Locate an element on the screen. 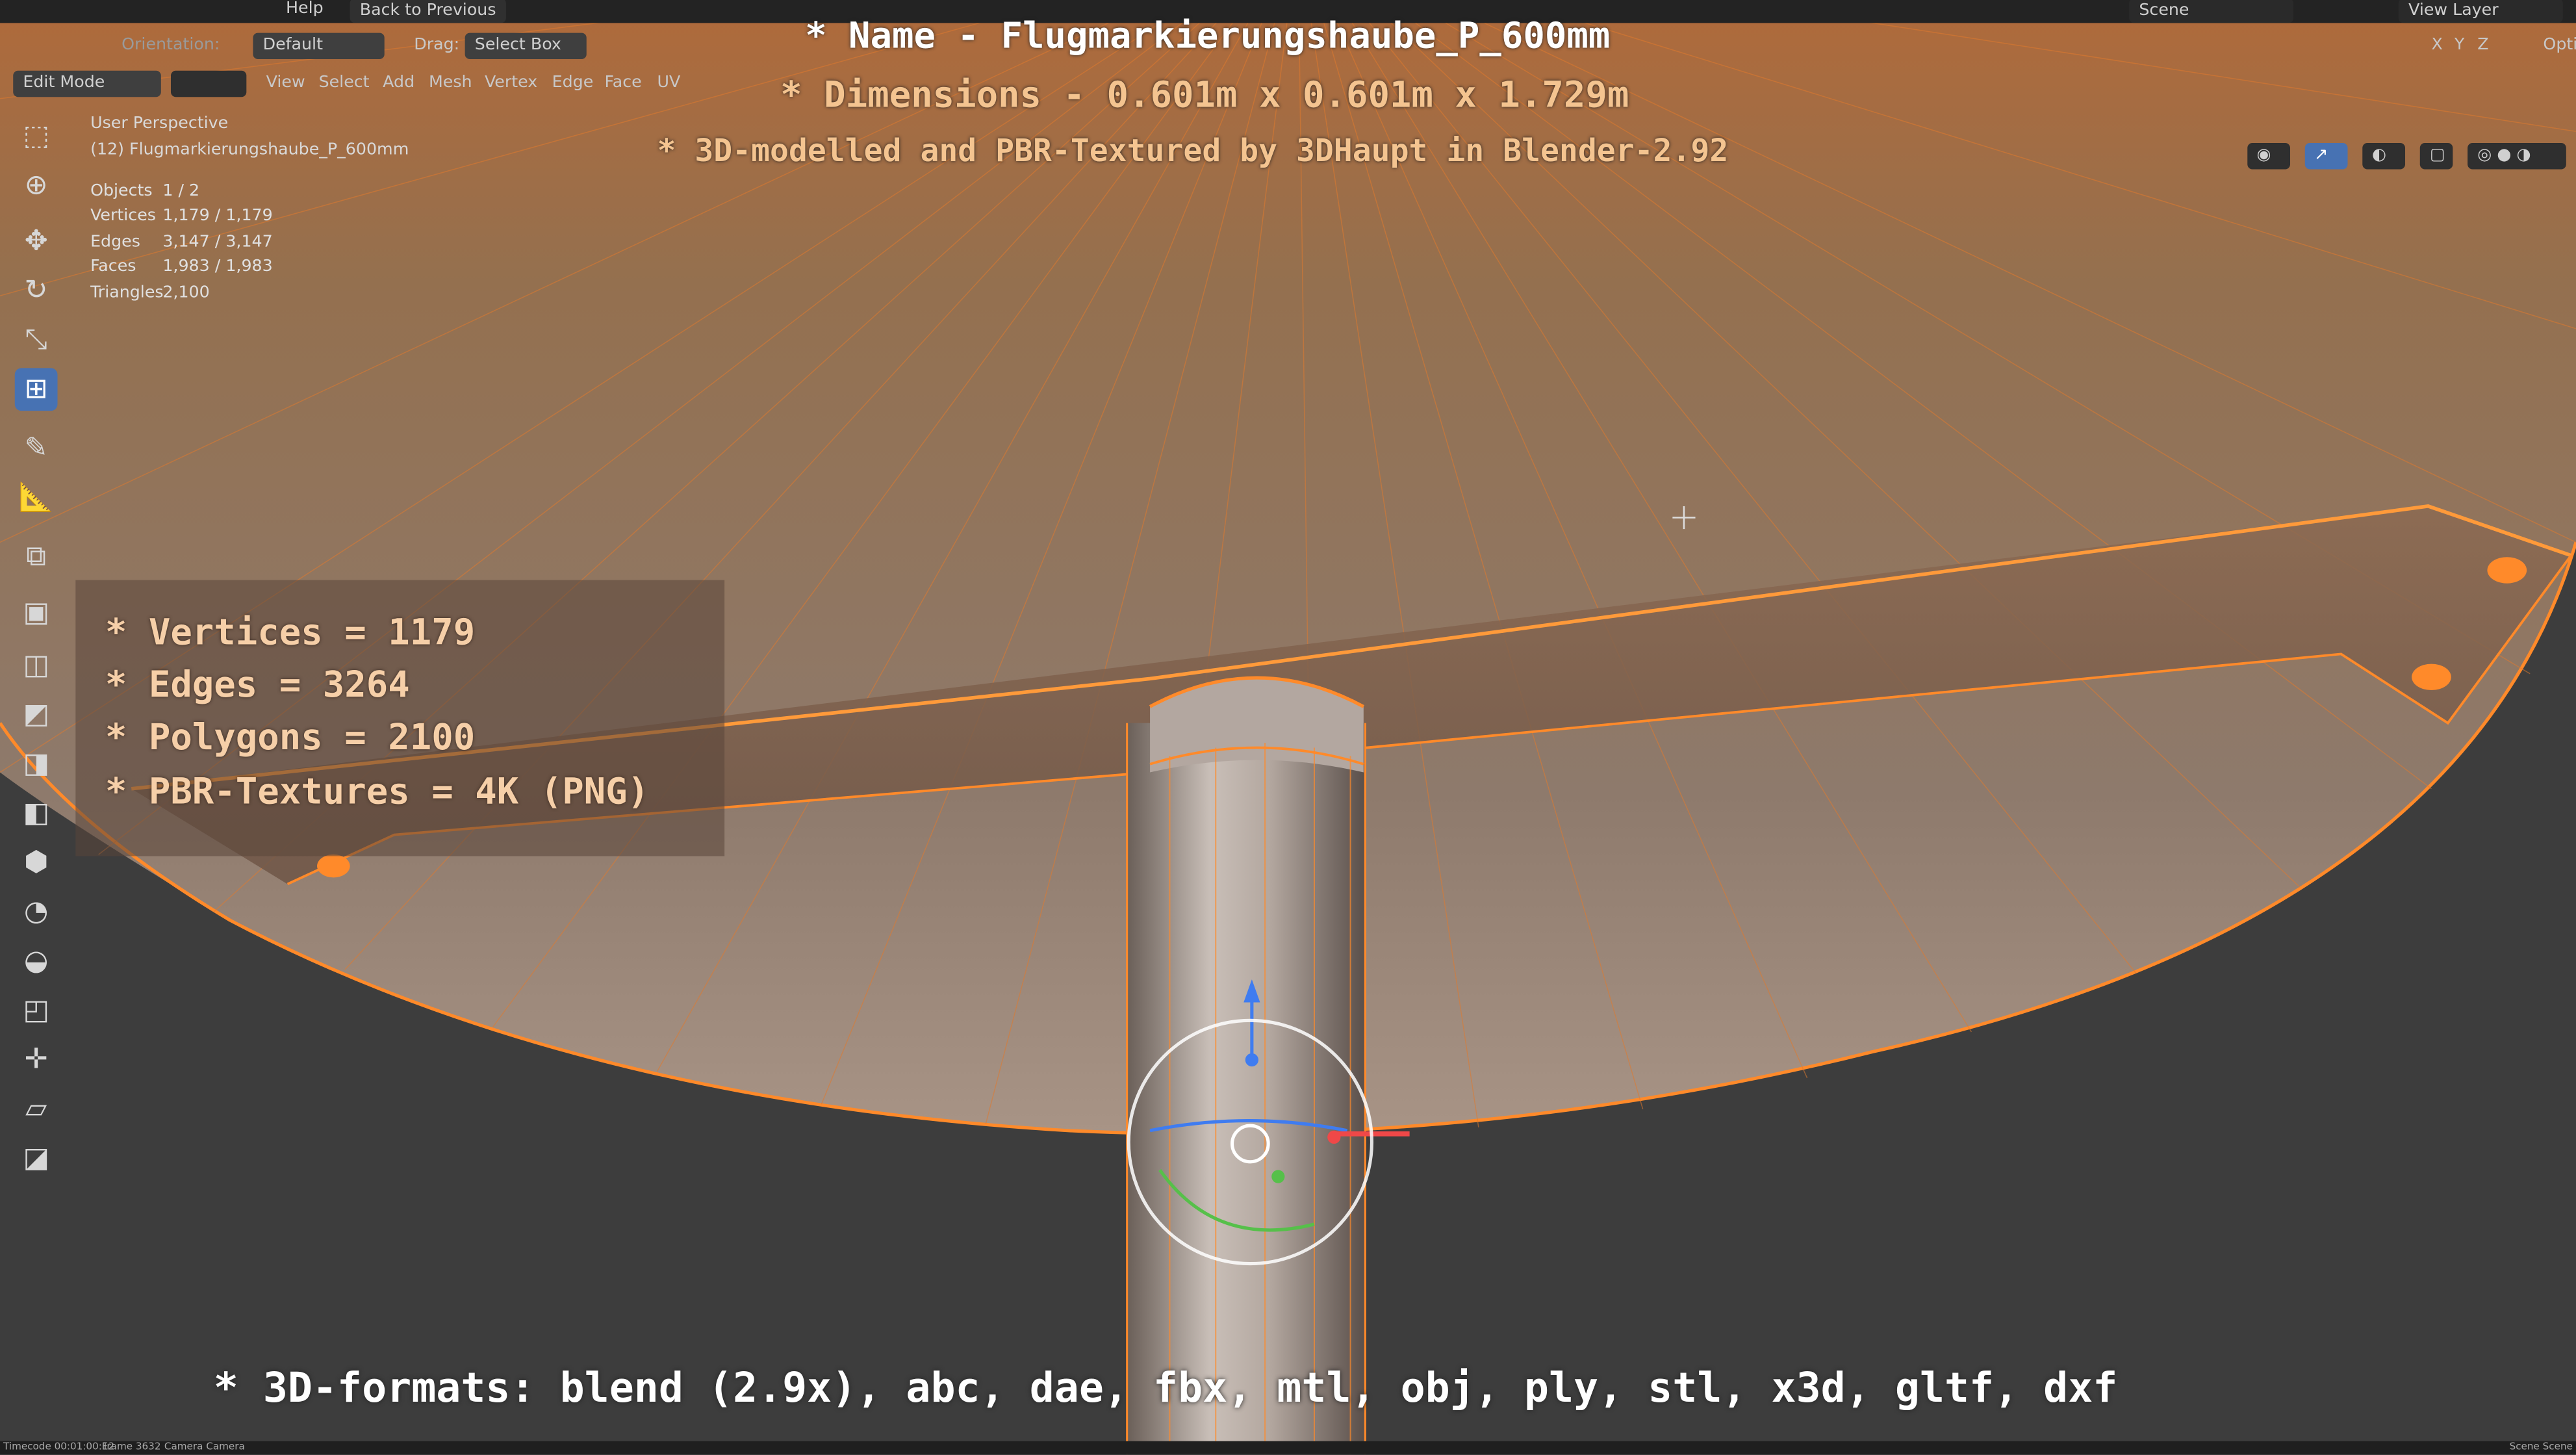  gizmo-center is located at coordinates (1250, 1144).